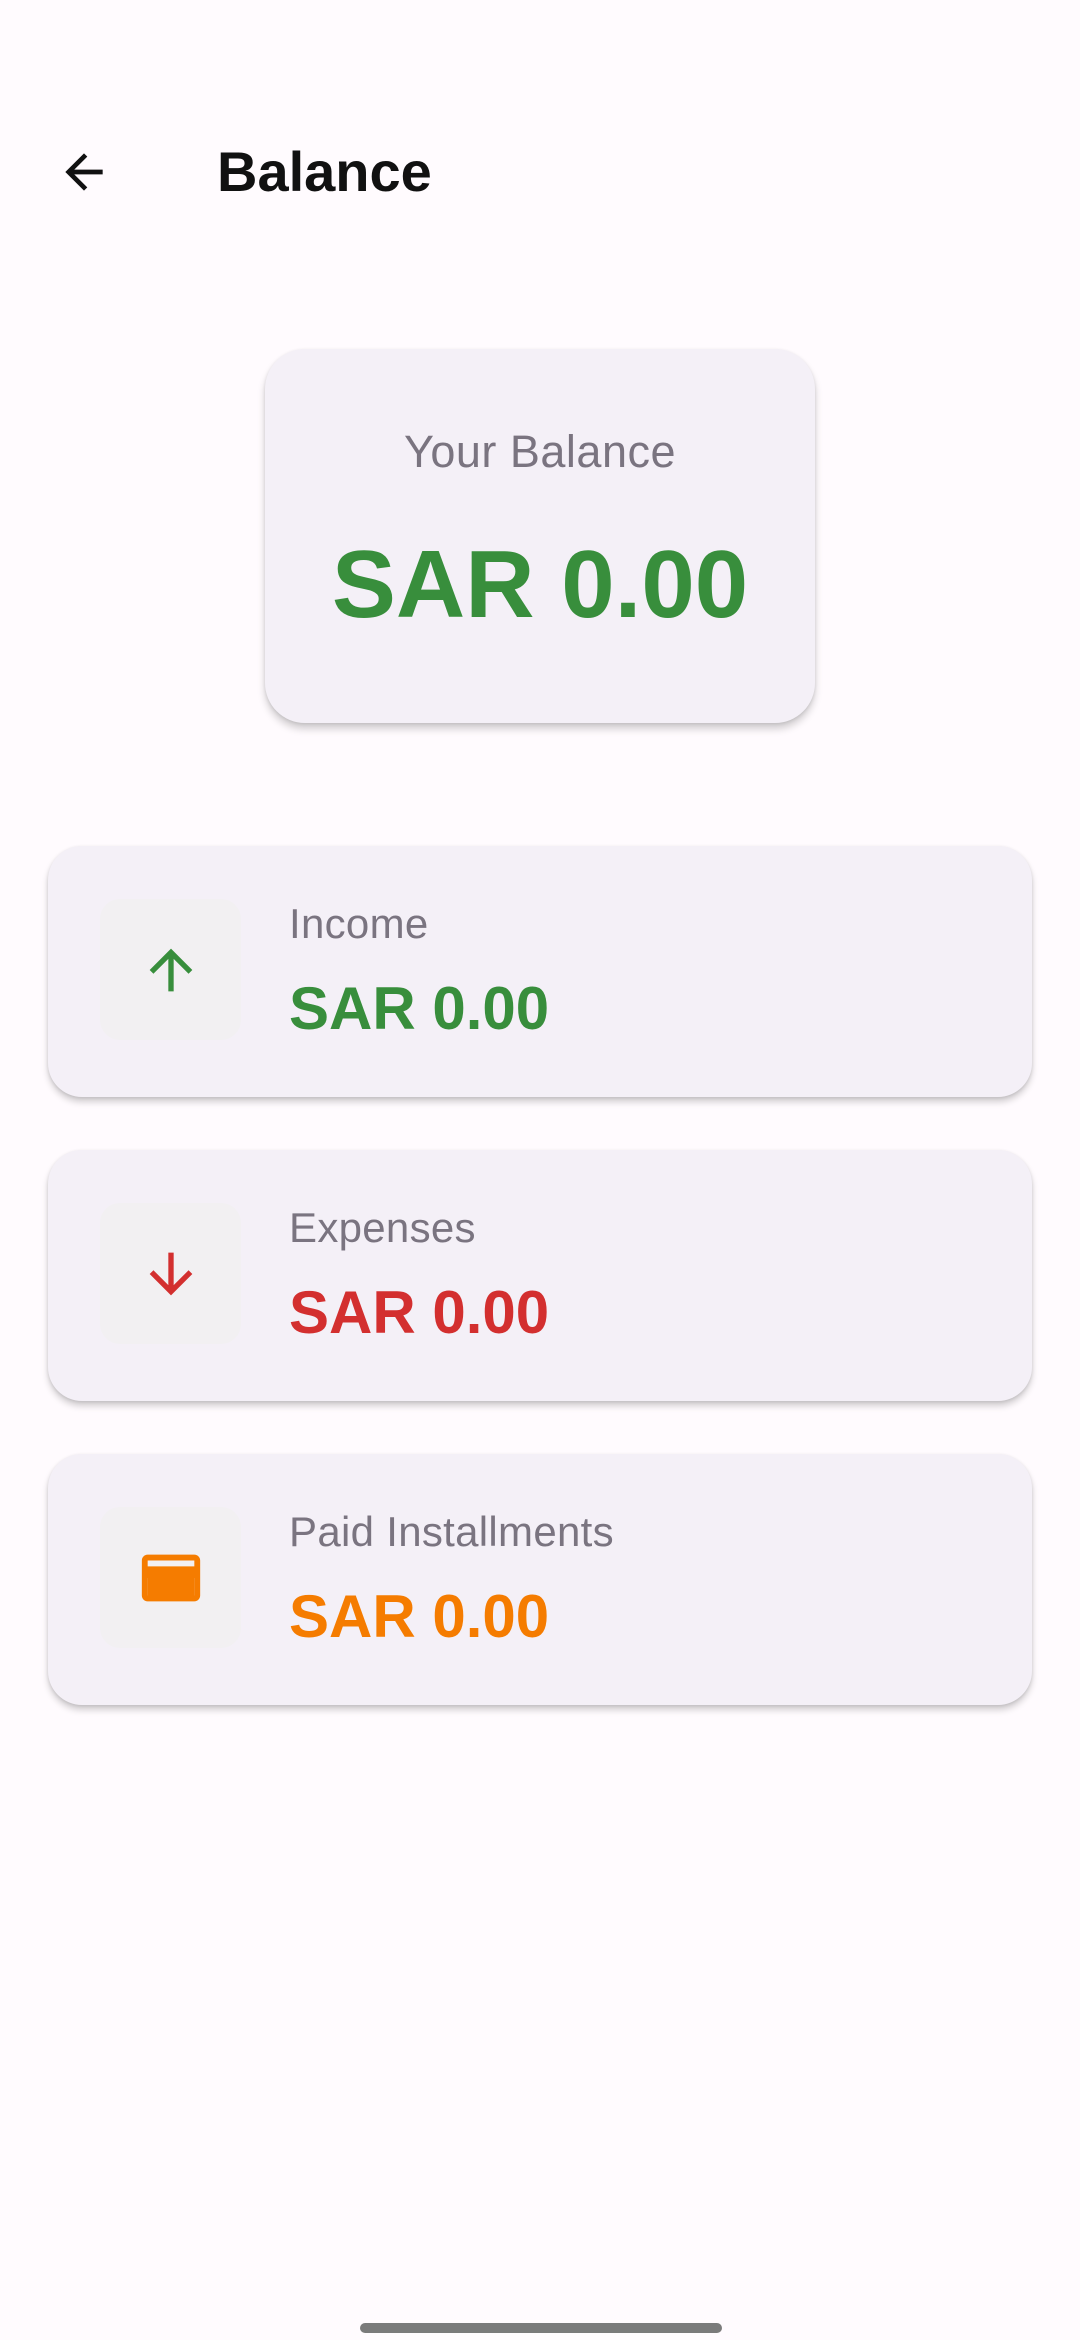 The image size is (1080, 2340). I want to click on credit-card-icon, so click(170, 1577).